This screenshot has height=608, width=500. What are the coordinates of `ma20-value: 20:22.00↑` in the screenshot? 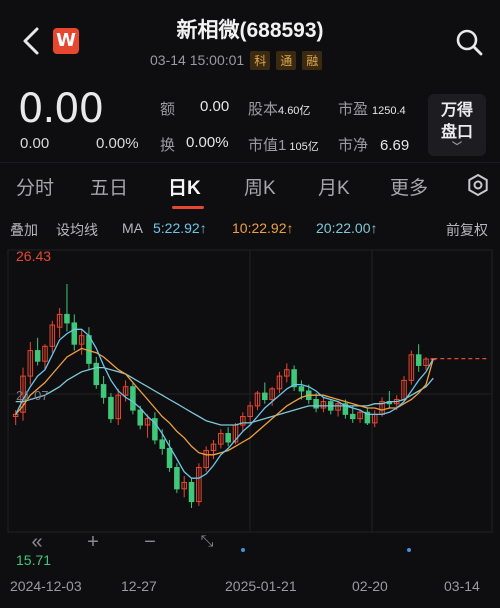 It's located at (347, 228).